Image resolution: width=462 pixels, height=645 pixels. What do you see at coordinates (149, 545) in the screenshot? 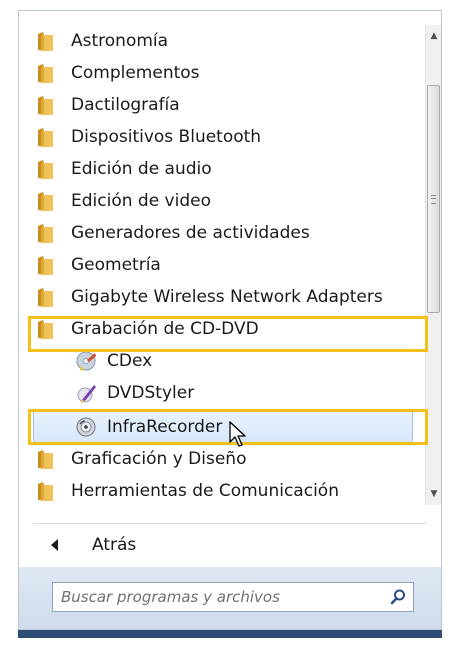
I see `back-button: Atrás` at bounding box center [149, 545].